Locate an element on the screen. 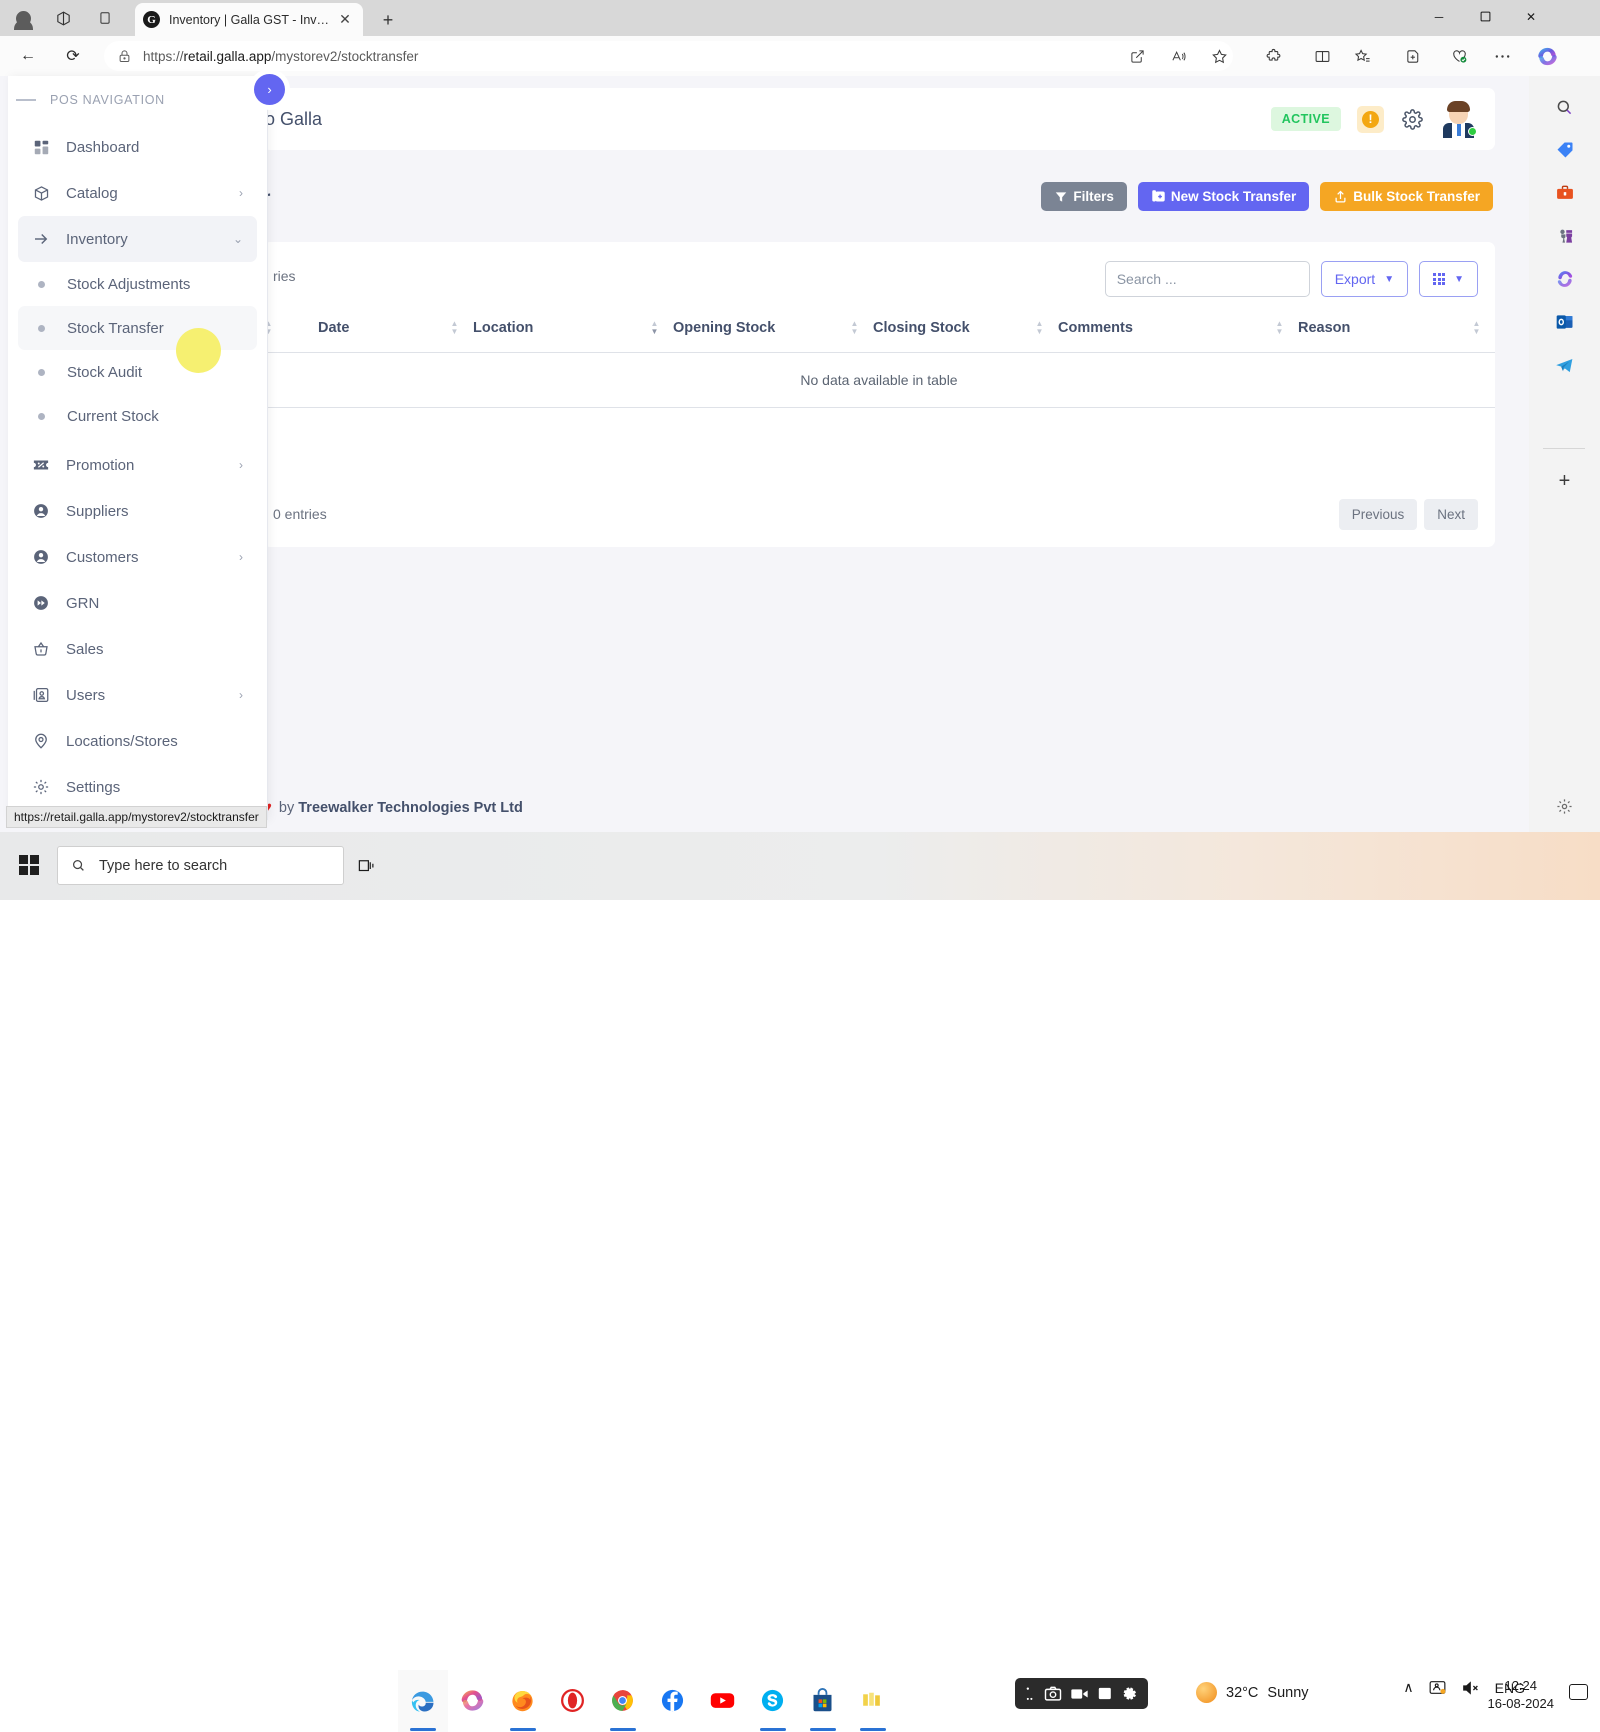 This screenshot has width=1600, height=1732. search-icon is located at coordinates (1565, 107).